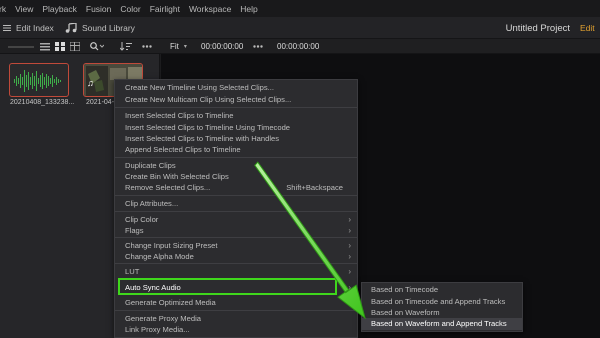  I want to click on menu-item-optimized-media: Generate Optimized Media, so click(236, 302).